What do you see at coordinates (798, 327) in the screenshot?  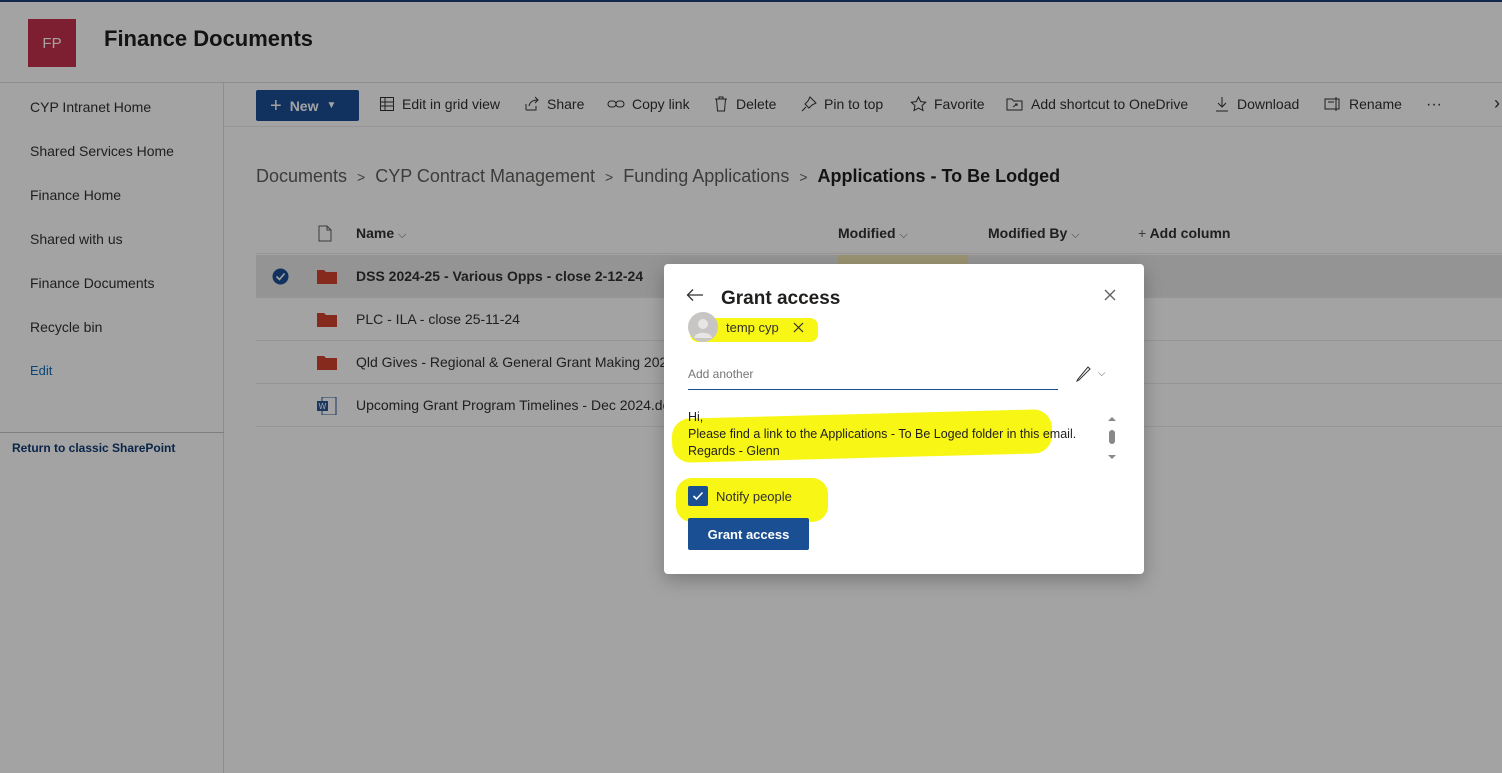 I see `remove-recipient-icon` at bounding box center [798, 327].